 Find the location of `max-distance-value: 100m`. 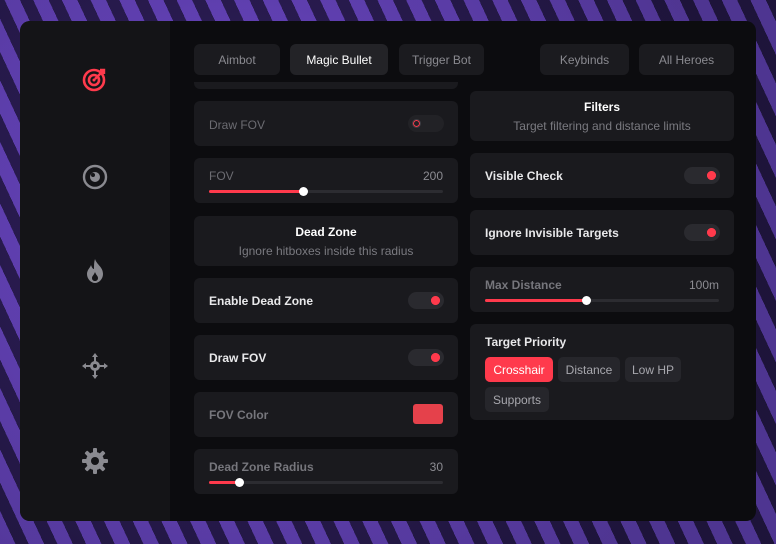

max-distance-value: 100m is located at coordinates (703, 285).